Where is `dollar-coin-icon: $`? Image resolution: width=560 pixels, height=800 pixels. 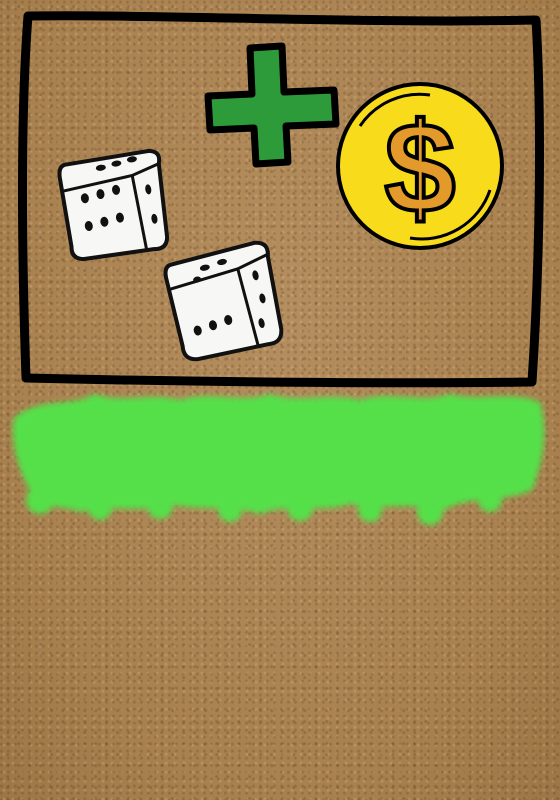
dollar-coin-icon: $ is located at coordinates (420, 166).